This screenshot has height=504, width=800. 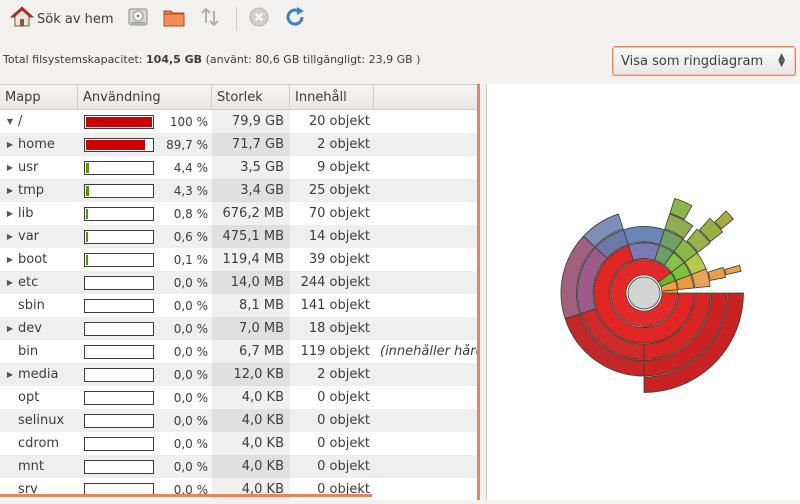 What do you see at coordinates (38, 374) in the screenshot?
I see `folder-name: media` at bounding box center [38, 374].